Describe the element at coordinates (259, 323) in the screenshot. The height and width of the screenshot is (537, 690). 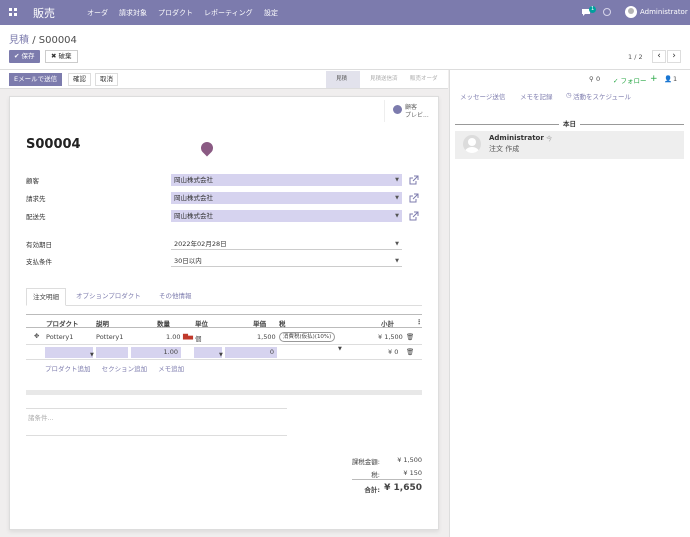
I see `col-unit-price: 単価` at that location.